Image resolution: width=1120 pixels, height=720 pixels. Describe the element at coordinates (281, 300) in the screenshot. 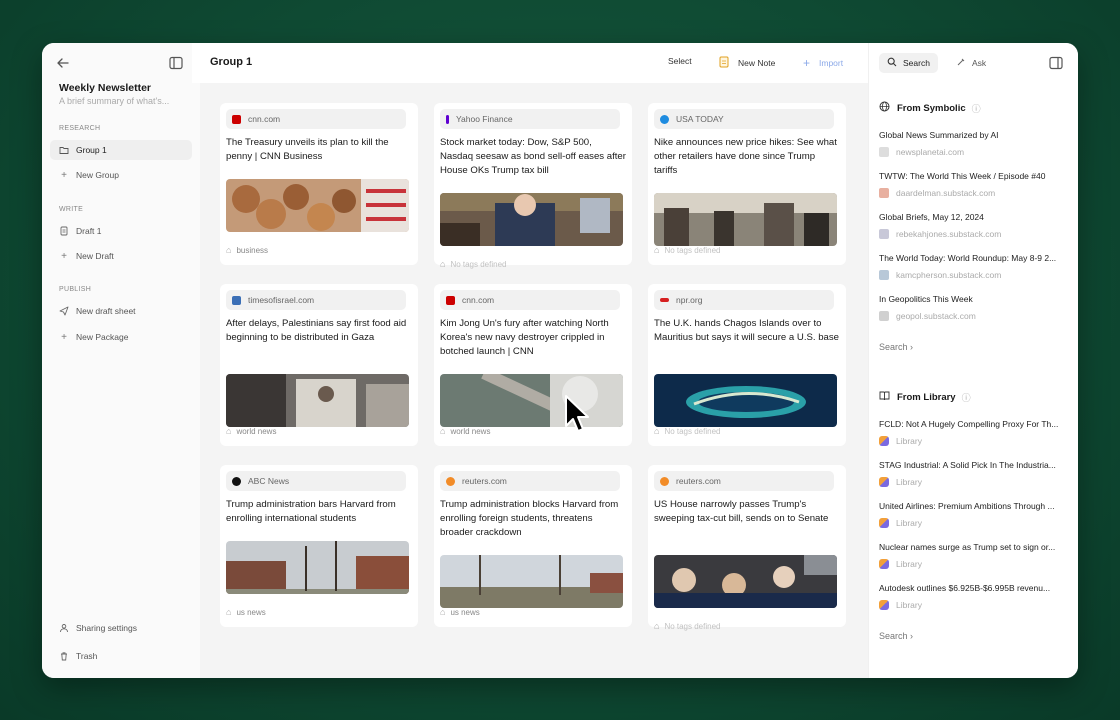

I see `source-label: timesofisrael.com` at that location.